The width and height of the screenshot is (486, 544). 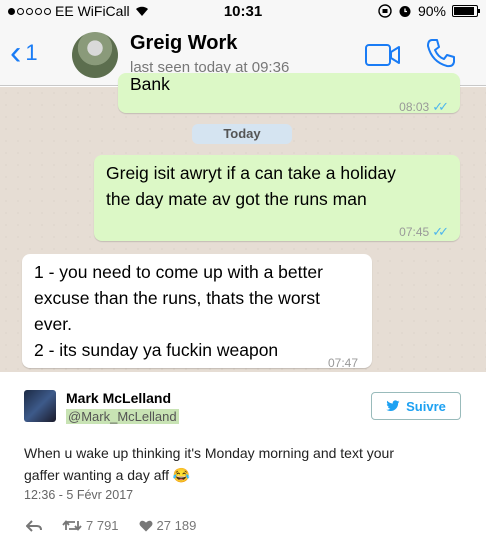 What do you see at coordinates (183, 43) in the screenshot?
I see `contact-name: Greig Work` at bounding box center [183, 43].